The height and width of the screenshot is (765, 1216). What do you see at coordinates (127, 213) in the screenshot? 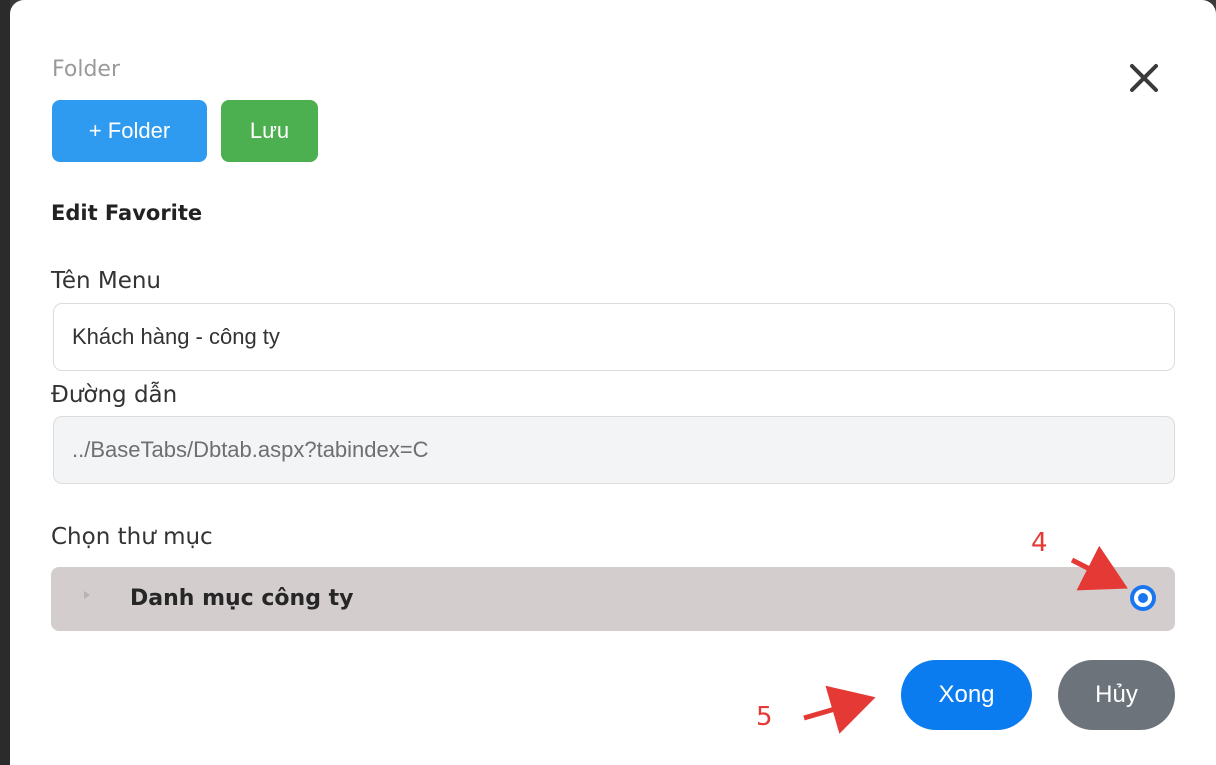
I see `section-title: Edit Favorite` at bounding box center [127, 213].